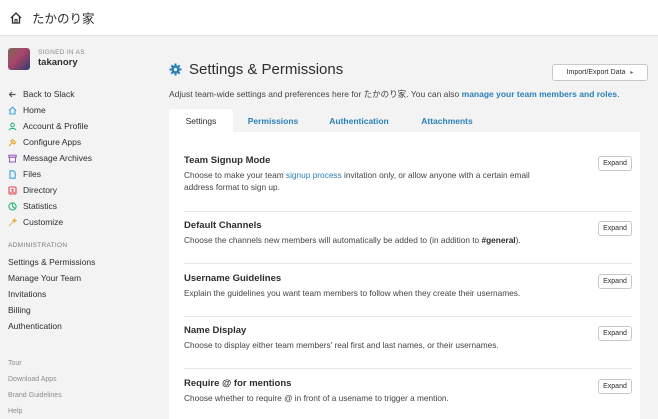 The height and width of the screenshot is (419, 658). I want to click on top-bar: たかのり家, so click(329, 18).